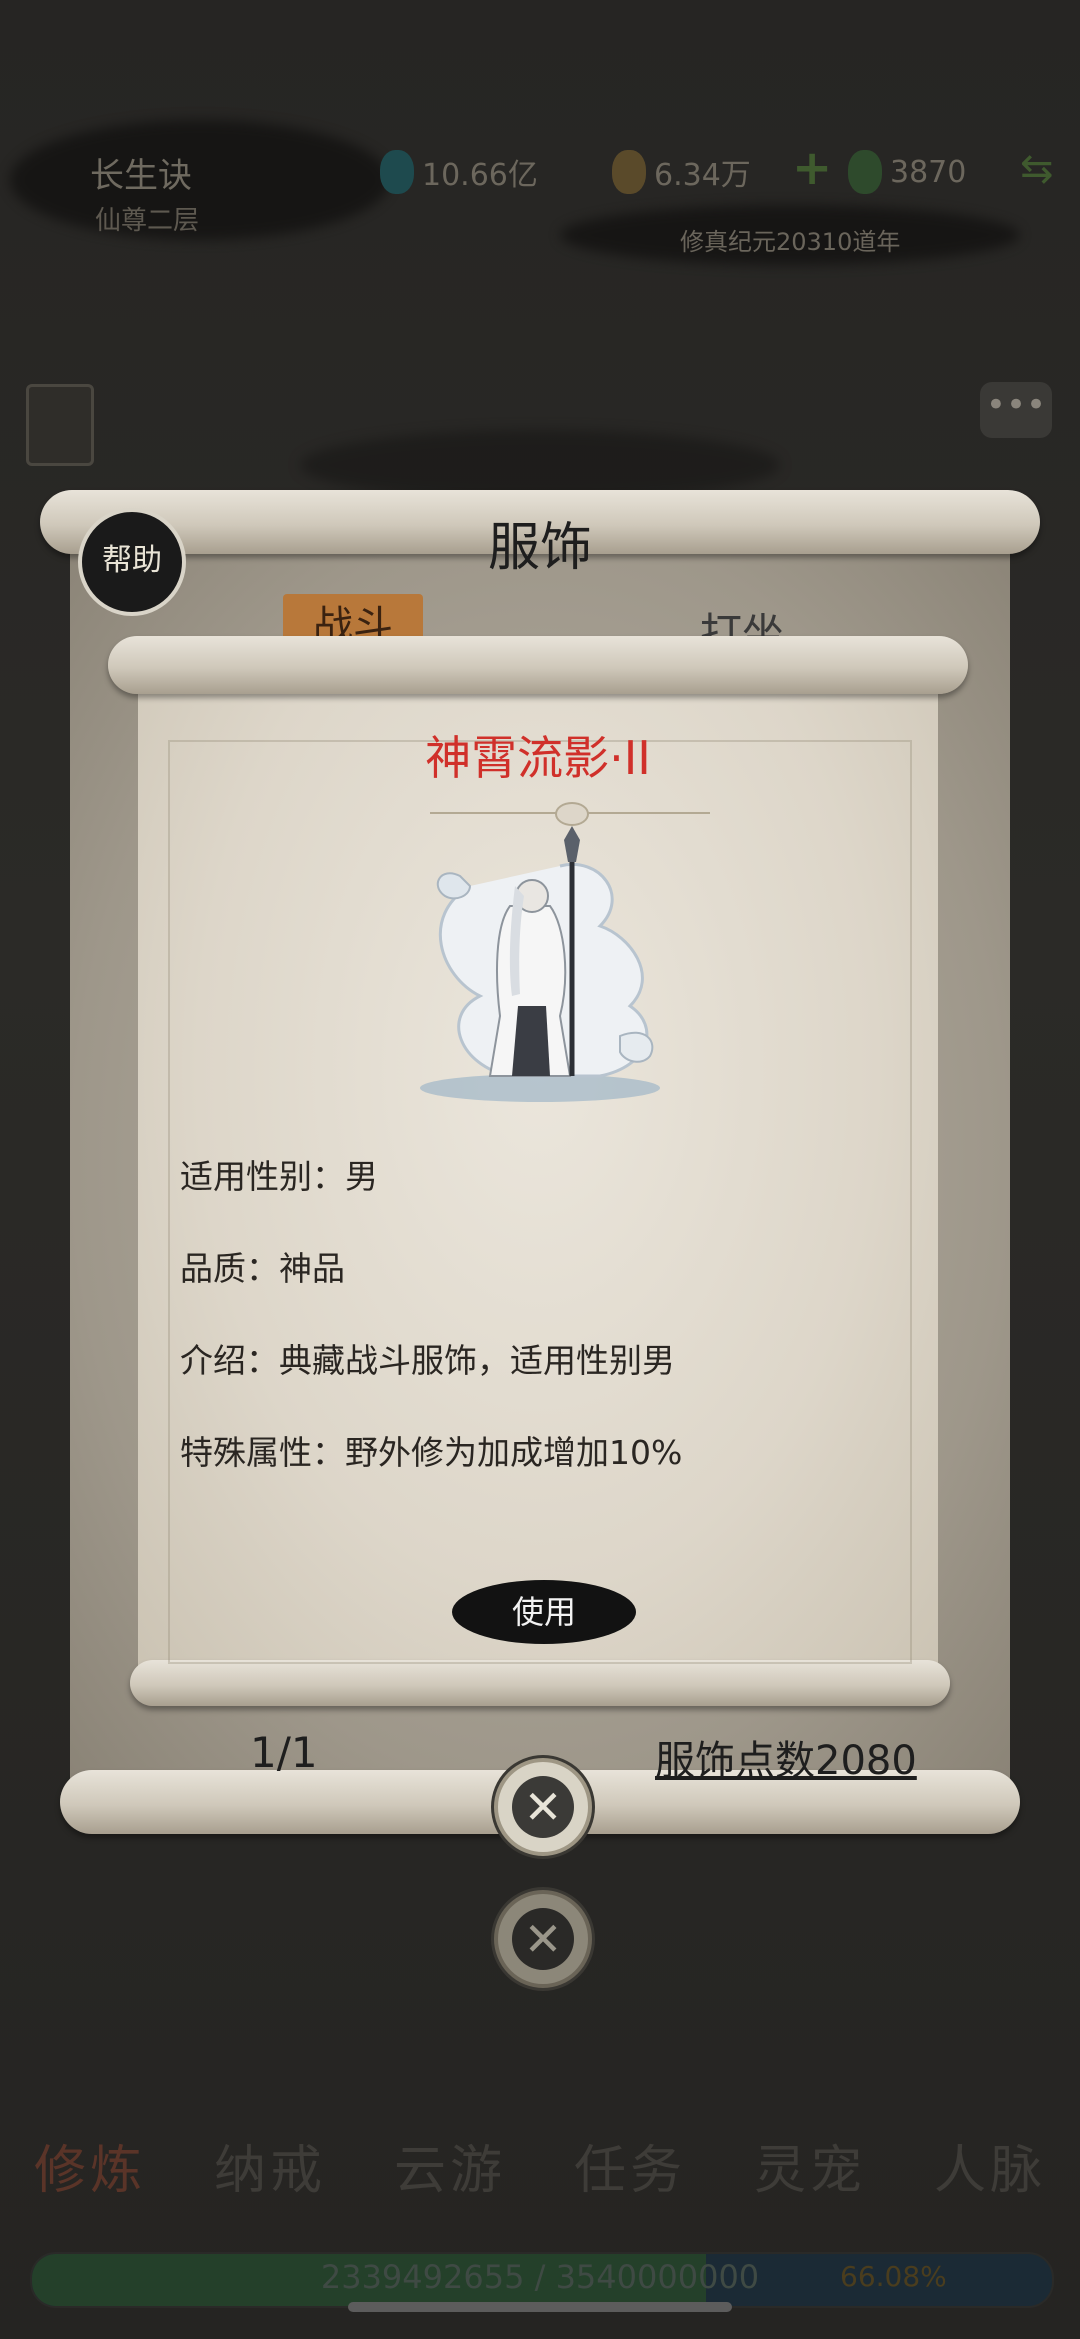  I want to click on item-intro: 介绍：典藏战斗服饰，适用性别男, so click(427, 1360).